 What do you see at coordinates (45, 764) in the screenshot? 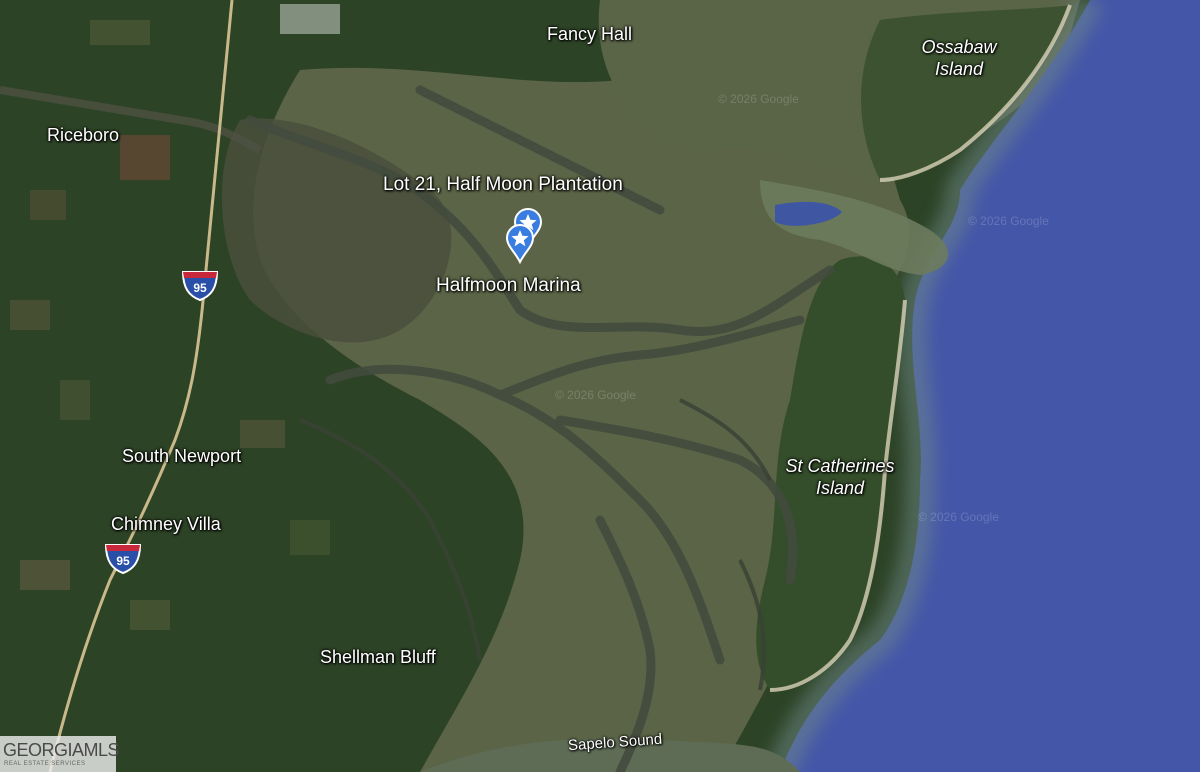
I see `logo-subtext: REAL ESTATE SERVICES` at bounding box center [45, 764].